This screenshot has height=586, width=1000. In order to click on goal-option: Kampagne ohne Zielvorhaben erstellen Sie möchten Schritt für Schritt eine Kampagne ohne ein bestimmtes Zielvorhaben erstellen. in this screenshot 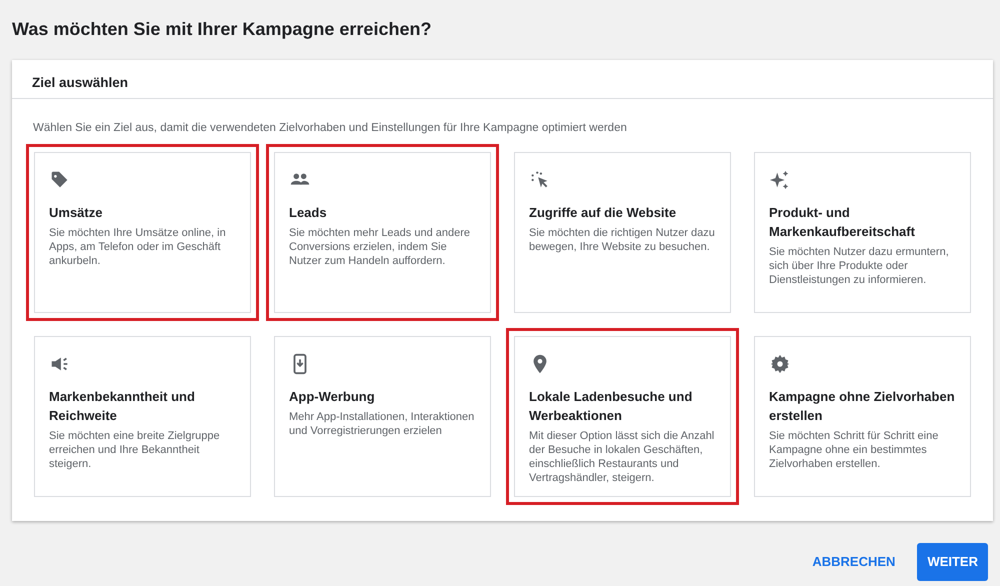, I will do `click(862, 417)`.